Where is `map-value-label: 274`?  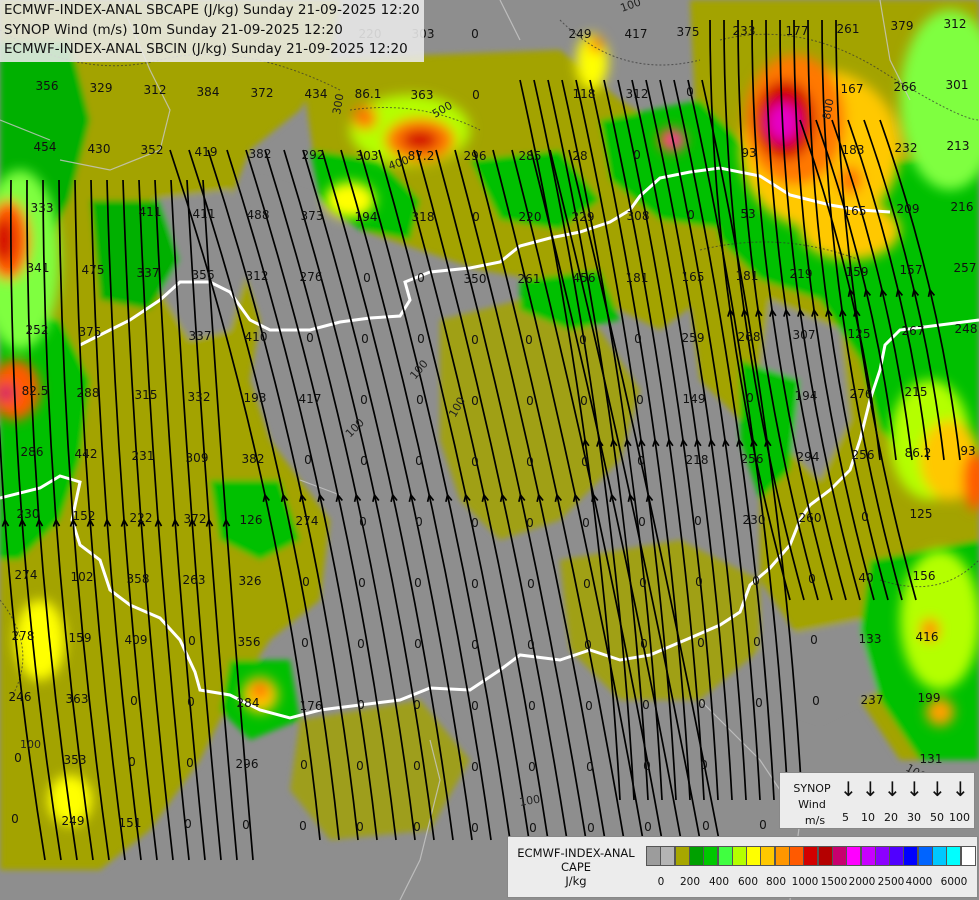 map-value-label: 274 is located at coordinates (307, 521).